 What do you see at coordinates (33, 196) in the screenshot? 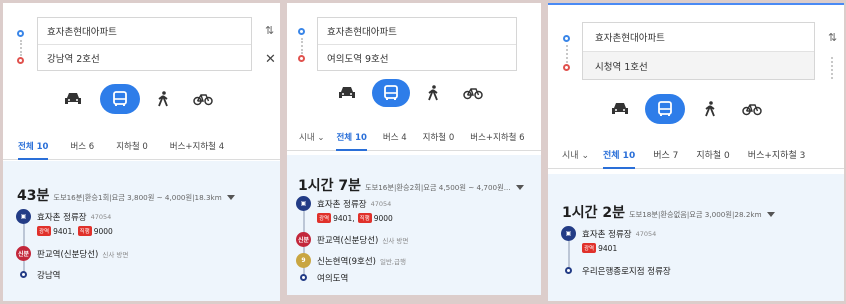
I see `travel-time: 43분` at bounding box center [33, 196].